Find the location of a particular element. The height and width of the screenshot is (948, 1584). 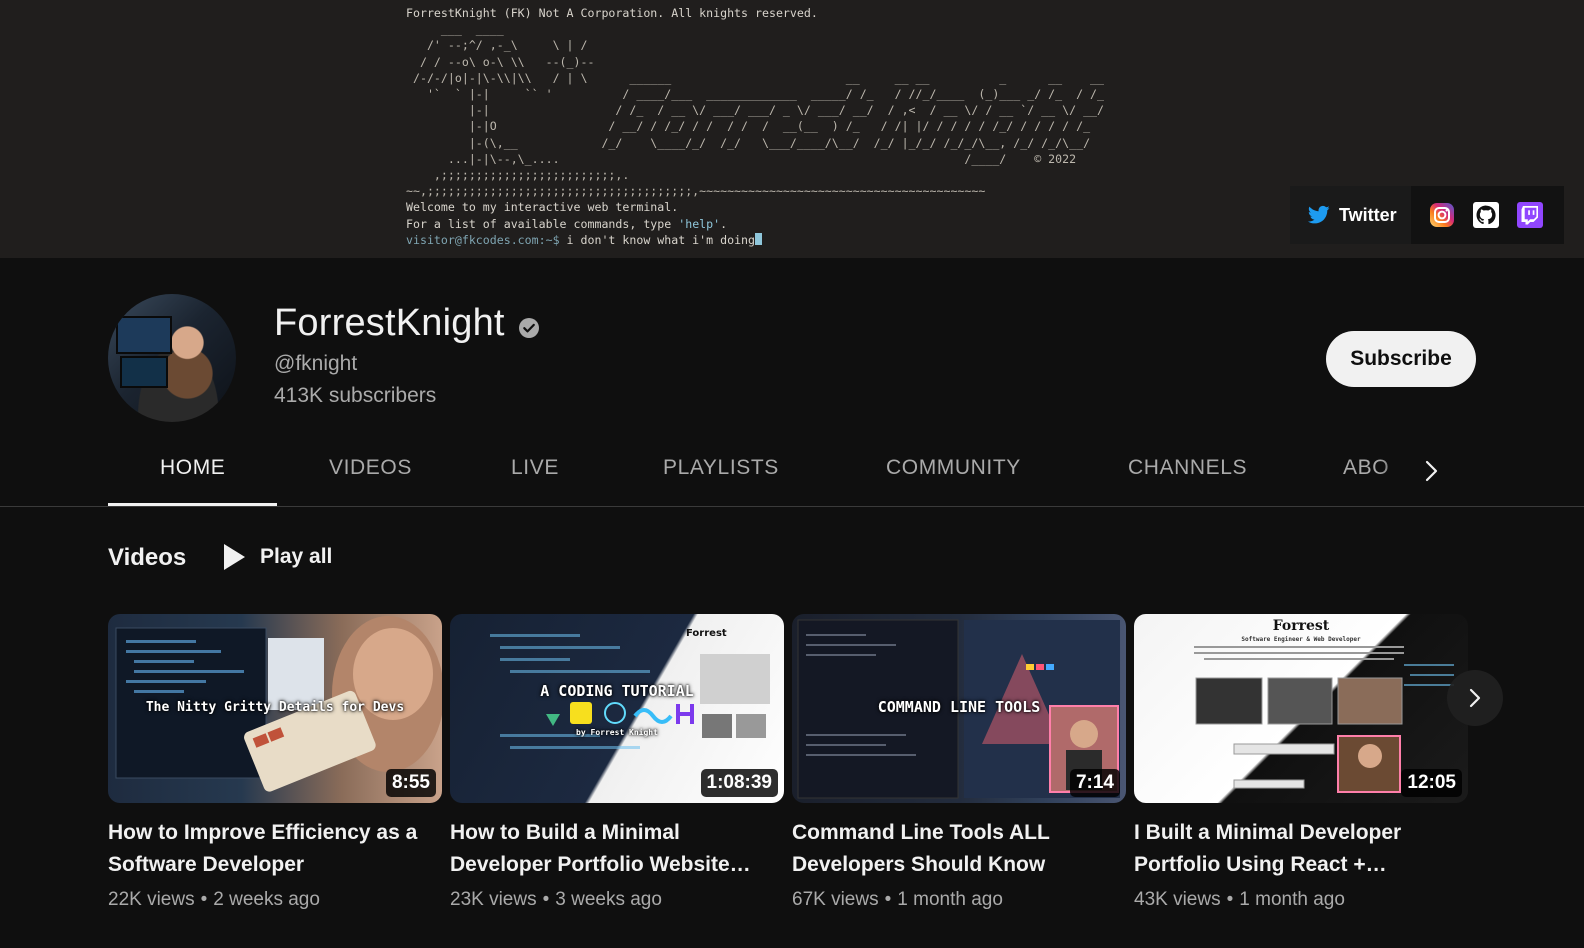

video-meta: 43K views • 1 month ago is located at coordinates (1301, 900).